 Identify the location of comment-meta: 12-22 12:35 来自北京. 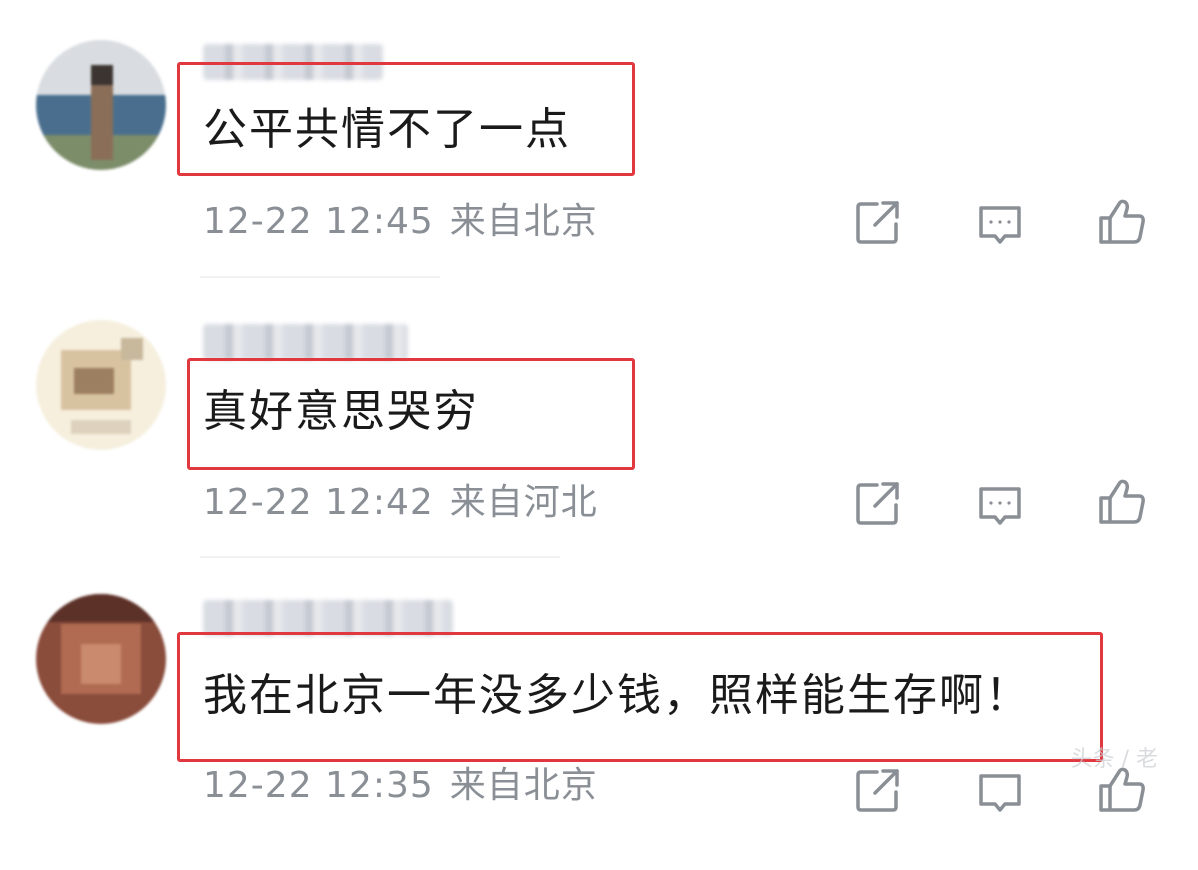
(400, 786).